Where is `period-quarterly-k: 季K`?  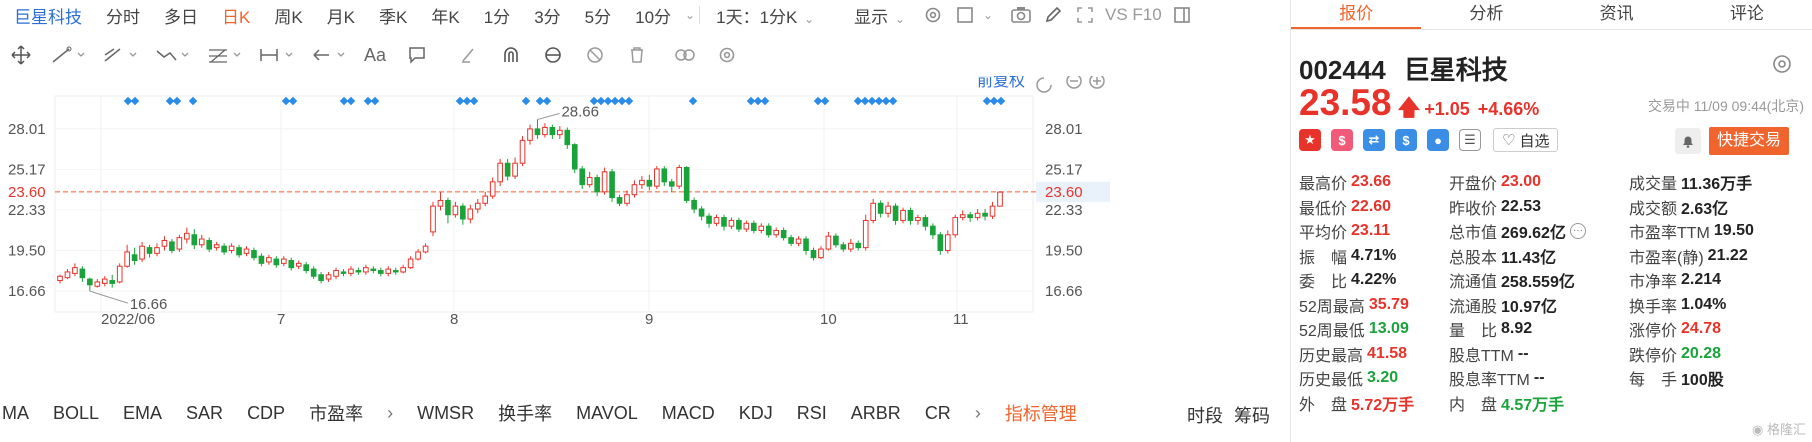 period-quarterly-k: 季K is located at coordinates (393, 15).